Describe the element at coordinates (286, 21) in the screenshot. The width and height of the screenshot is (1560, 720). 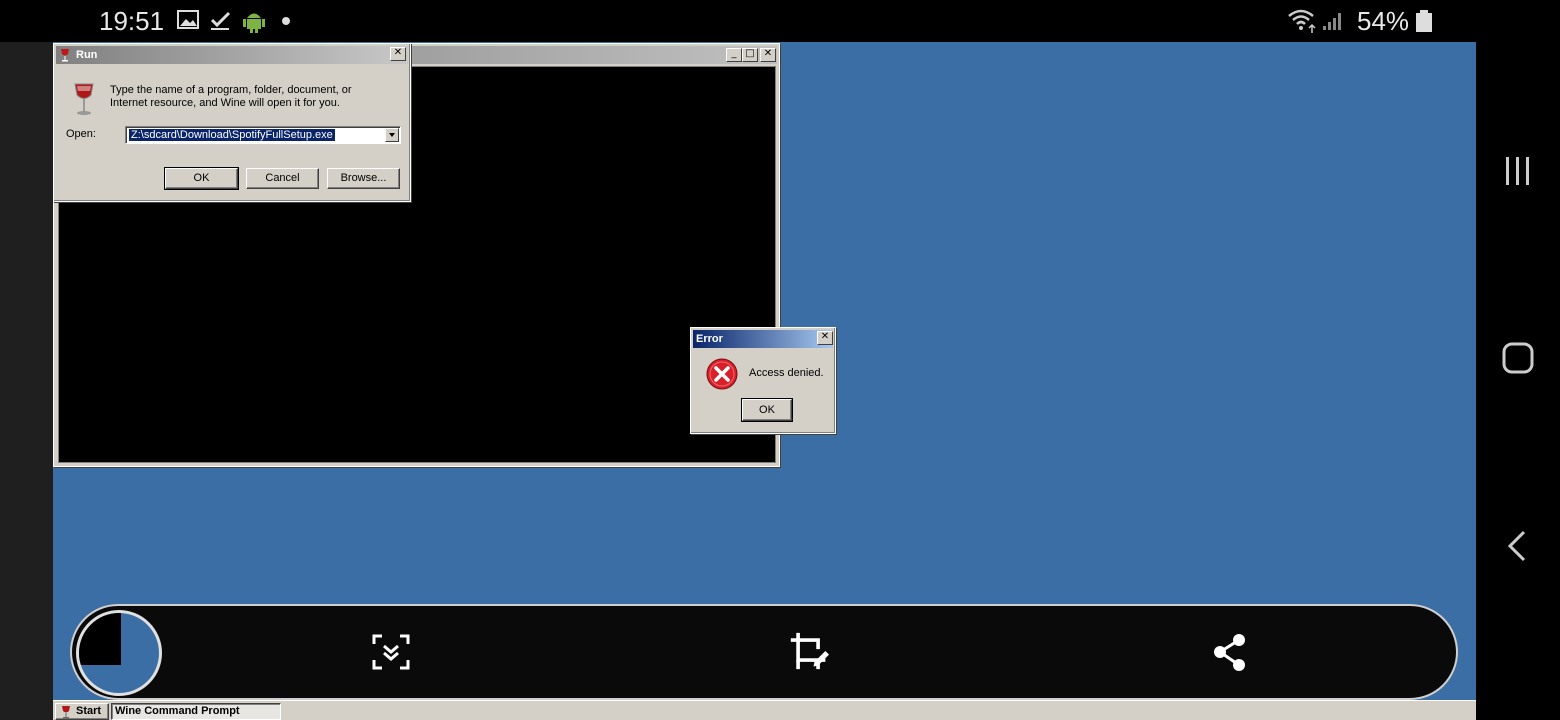
I see `dot-icon` at that location.